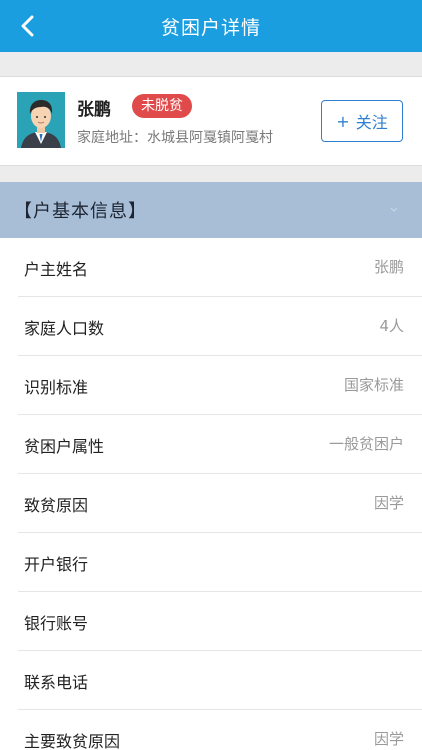 The width and height of the screenshot is (422, 750). Describe the element at coordinates (394, 209) in the screenshot. I see `chevron-down-icon` at that location.